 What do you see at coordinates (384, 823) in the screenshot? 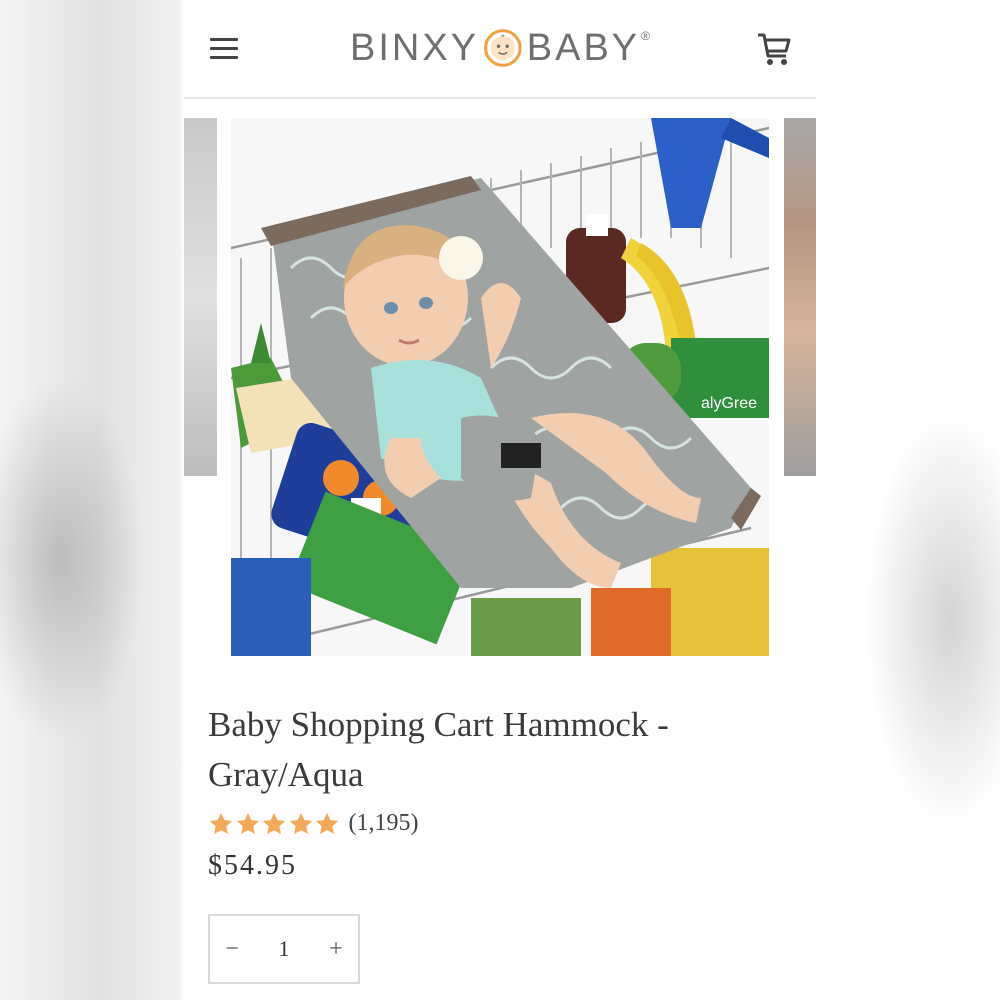
I see `review-count: (1,195)` at bounding box center [384, 823].